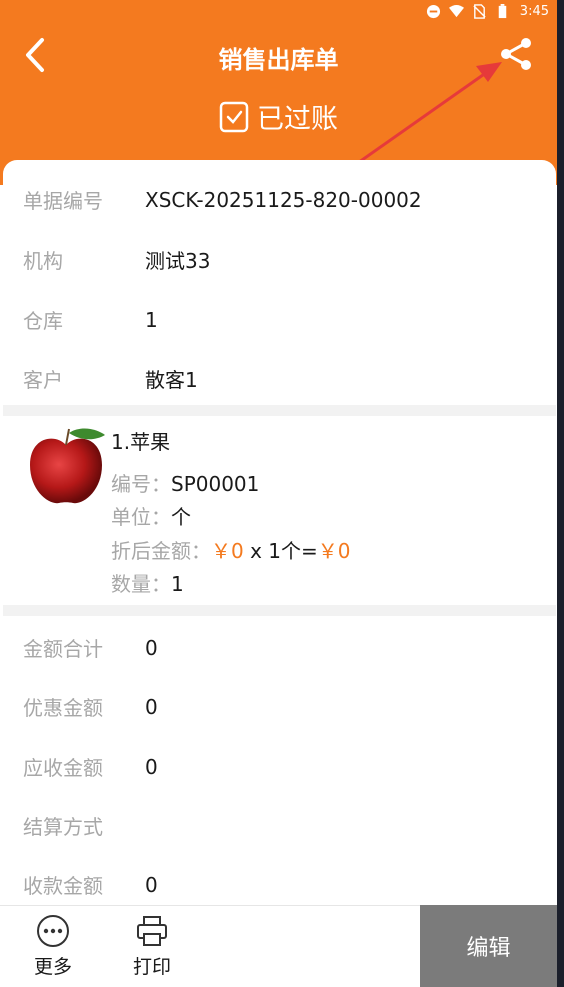 This screenshot has width=564, height=987. Describe the element at coordinates (231, 551) in the screenshot. I see `item-price: 折后金额：￥0 x 1个=￥0` at that location.